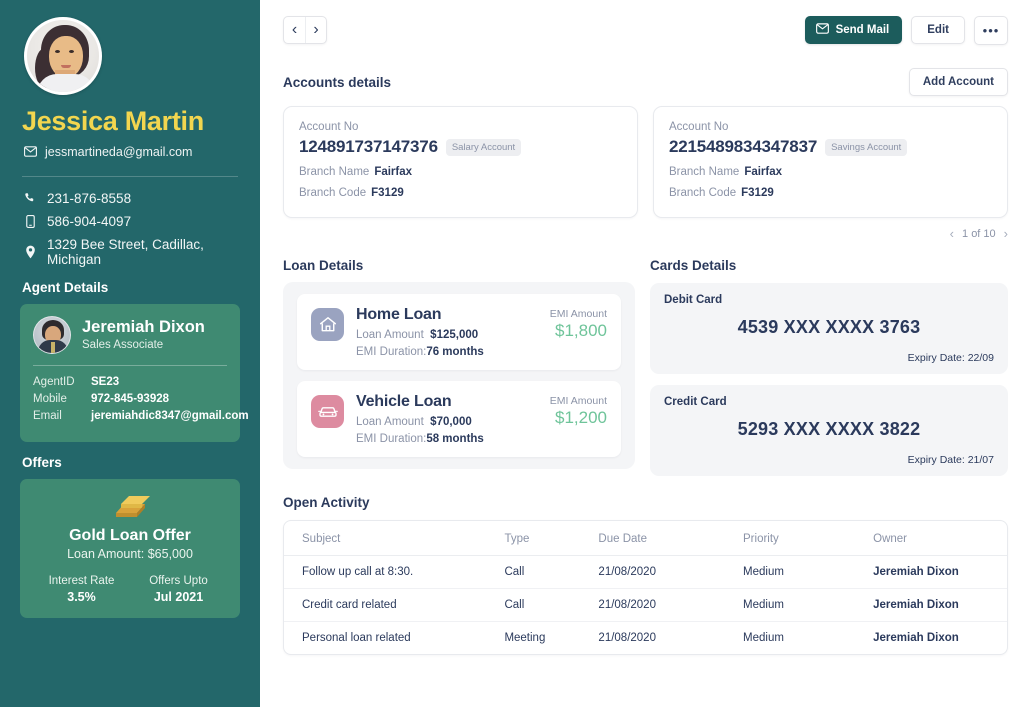  I want to click on agent-field-label: Mobile, so click(50, 398).